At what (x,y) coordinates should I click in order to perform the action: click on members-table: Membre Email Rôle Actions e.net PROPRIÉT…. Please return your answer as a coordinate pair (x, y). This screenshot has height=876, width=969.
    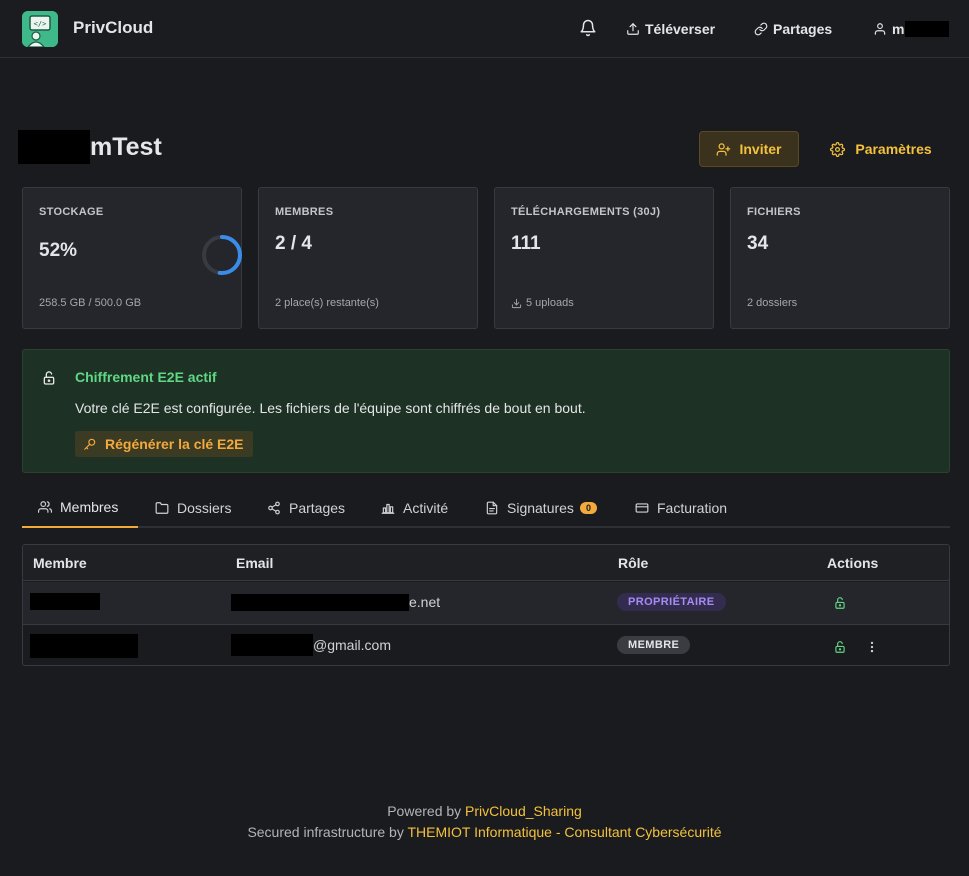
    Looking at the image, I should click on (486, 605).